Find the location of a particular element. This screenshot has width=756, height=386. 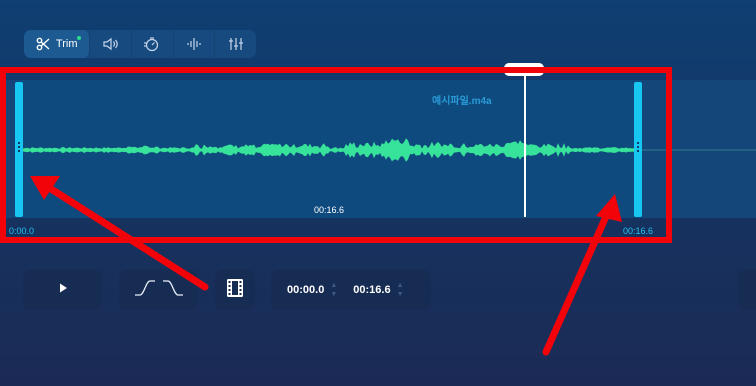

trim-label: Trim is located at coordinates (66, 44).